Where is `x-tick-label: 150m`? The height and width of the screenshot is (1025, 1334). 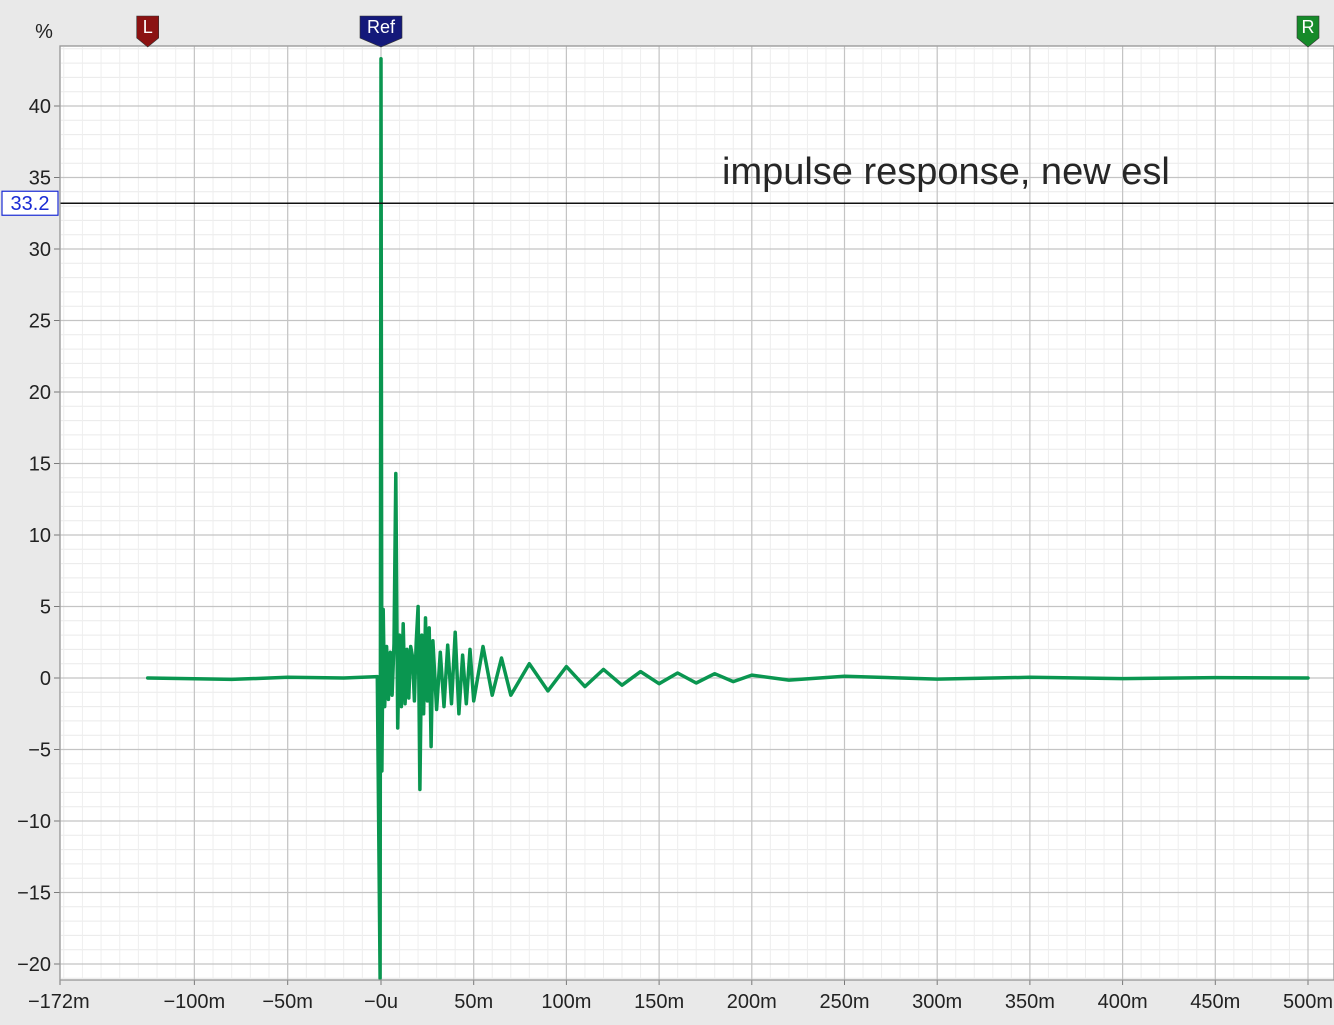
x-tick-label: 150m is located at coordinates (659, 1002).